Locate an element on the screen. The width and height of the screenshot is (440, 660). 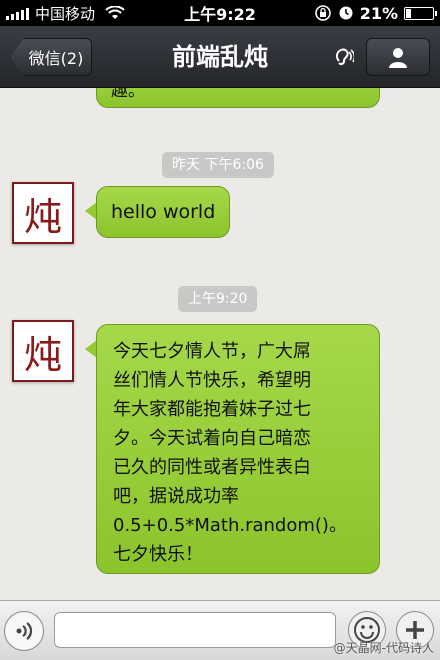
status-right-group: 21% is located at coordinates (375, 13).